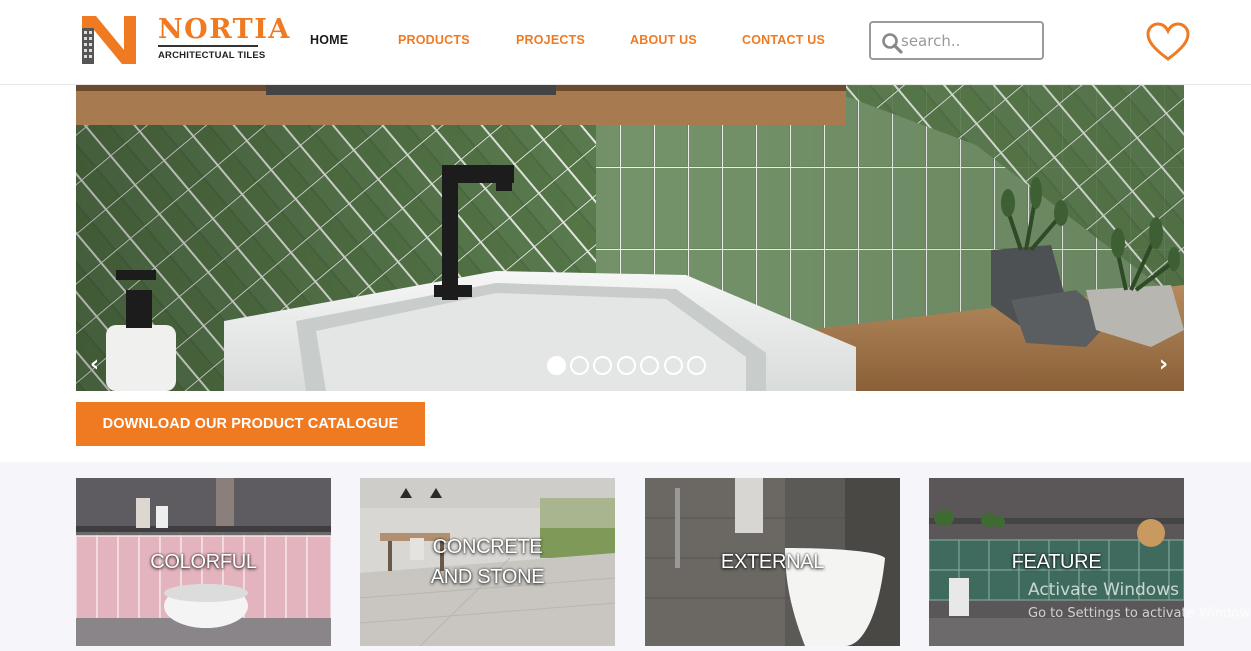 This screenshot has height=651, width=1251. Describe the element at coordinates (892, 43) in the screenshot. I see `search-icon` at that location.